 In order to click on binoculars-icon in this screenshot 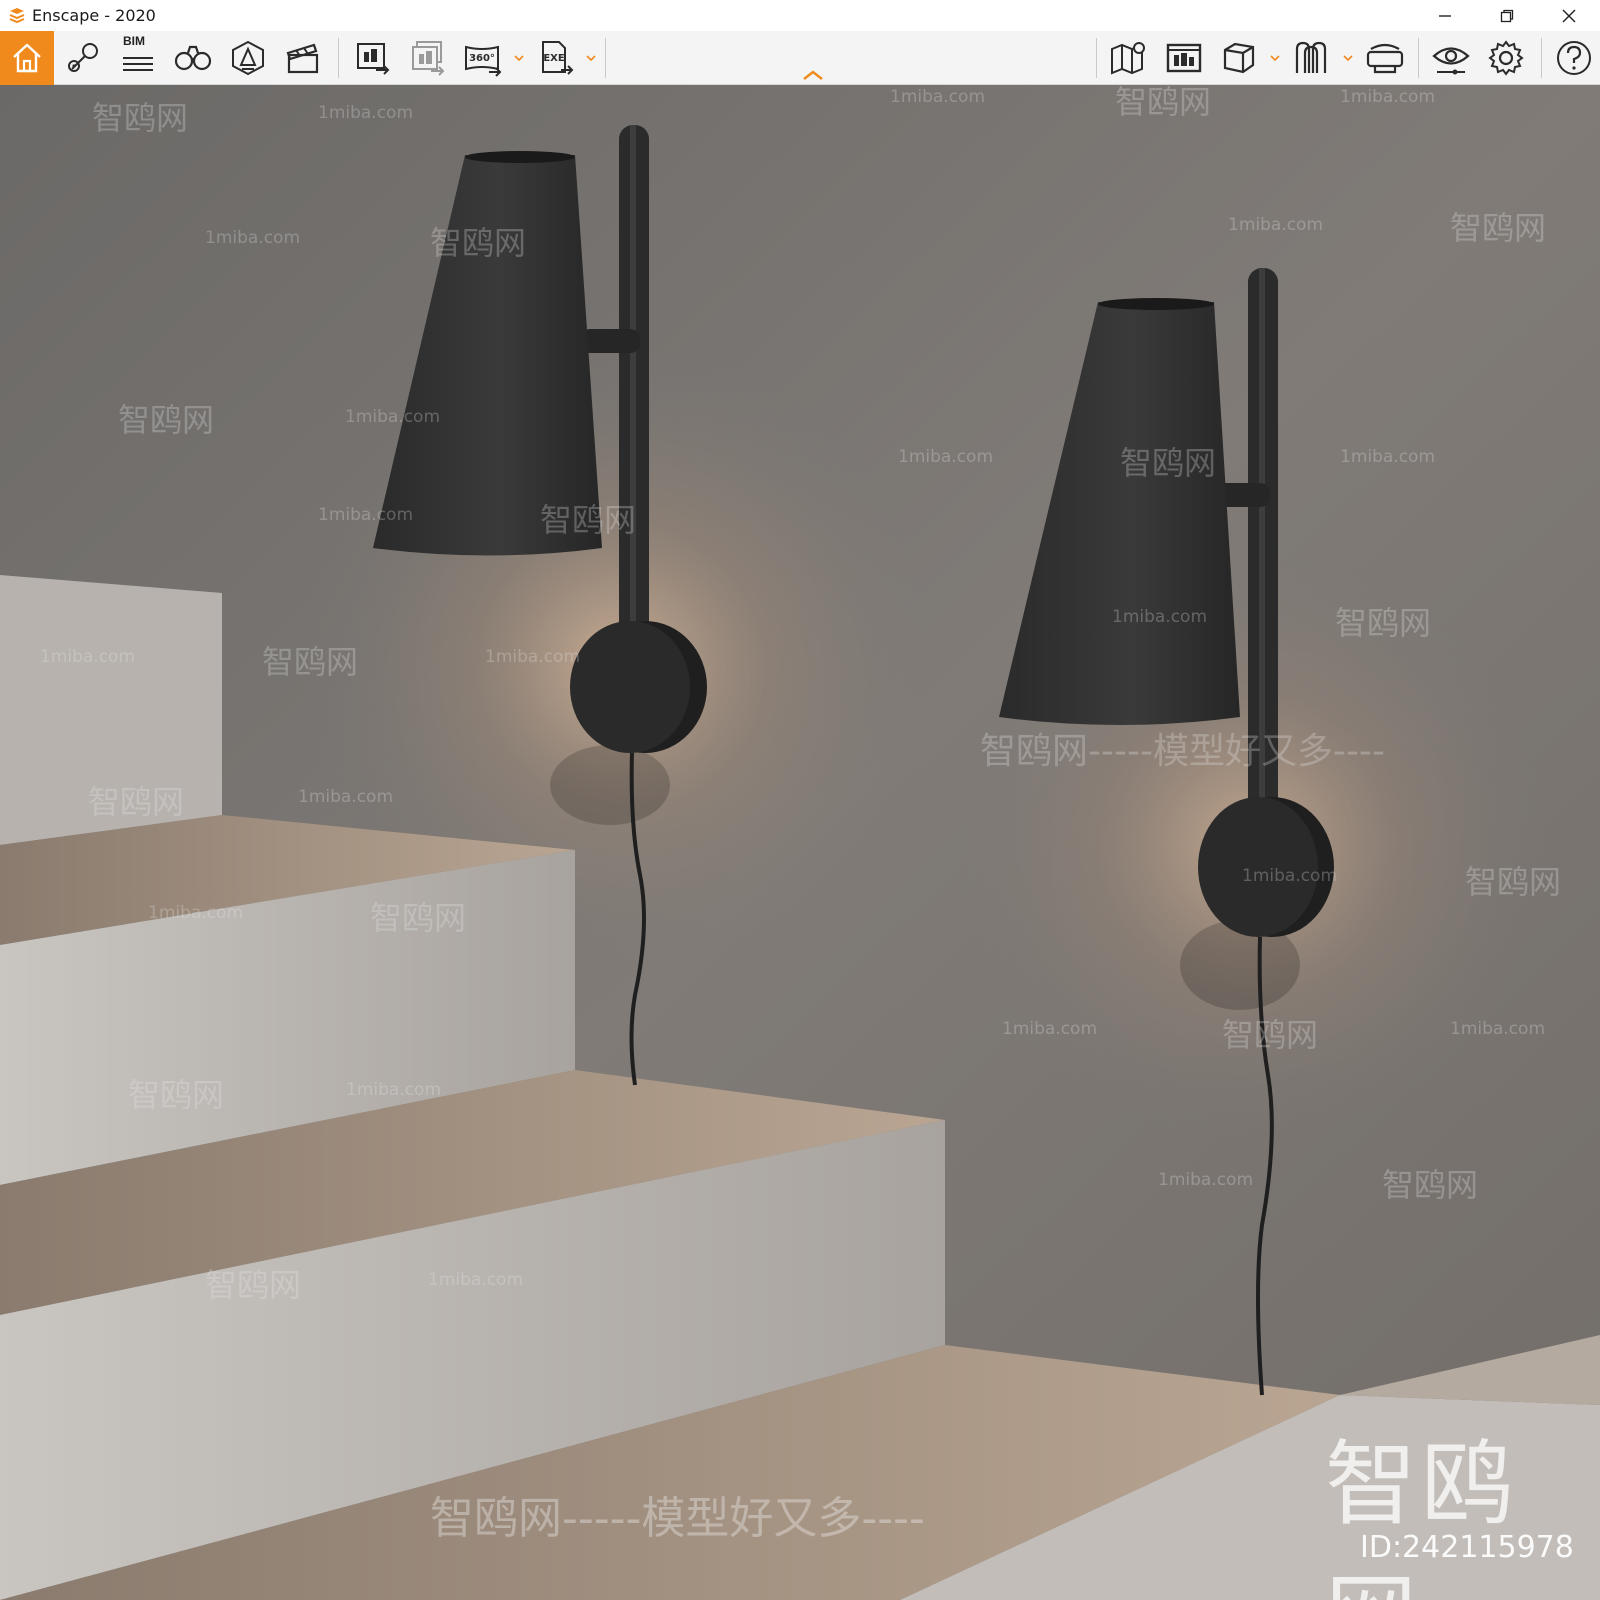, I will do `click(193, 58)`.